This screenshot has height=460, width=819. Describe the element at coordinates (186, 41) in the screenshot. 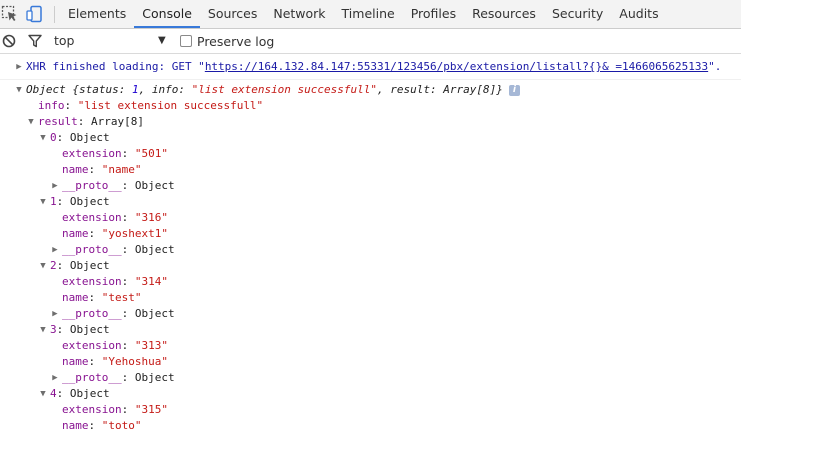

I see `preserve-log-checkbox` at that location.